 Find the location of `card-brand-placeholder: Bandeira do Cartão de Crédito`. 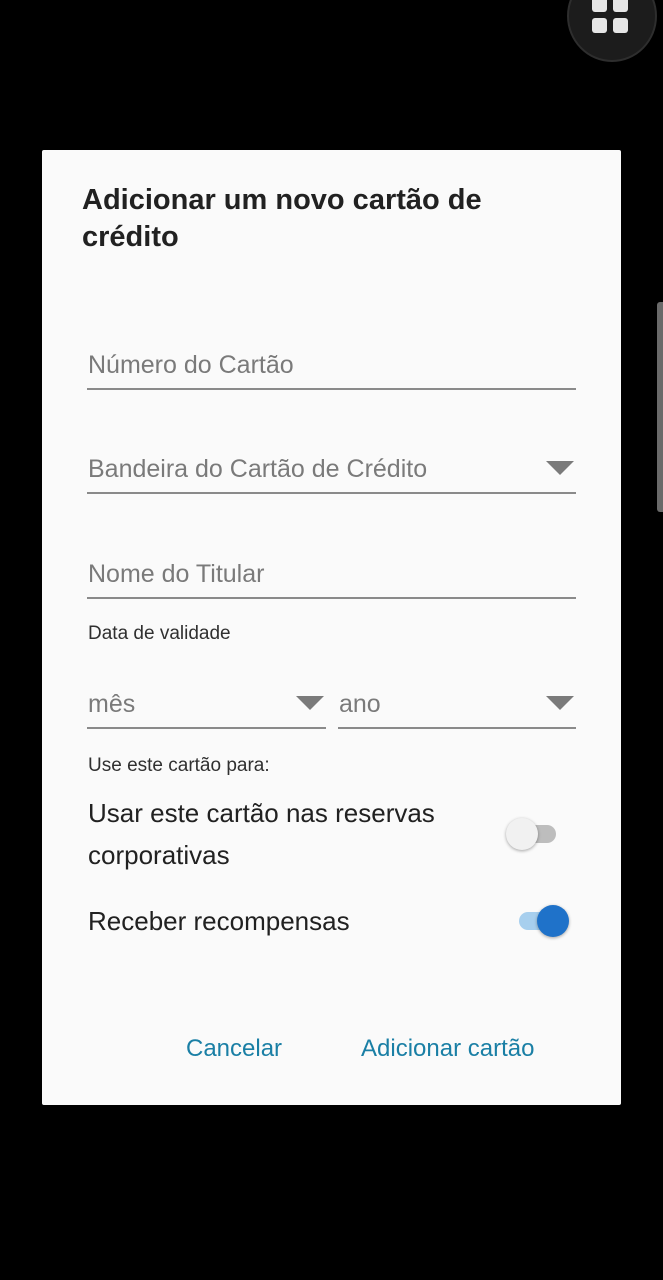

card-brand-placeholder: Bandeira do Cartão de Crédito is located at coordinates (258, 469).